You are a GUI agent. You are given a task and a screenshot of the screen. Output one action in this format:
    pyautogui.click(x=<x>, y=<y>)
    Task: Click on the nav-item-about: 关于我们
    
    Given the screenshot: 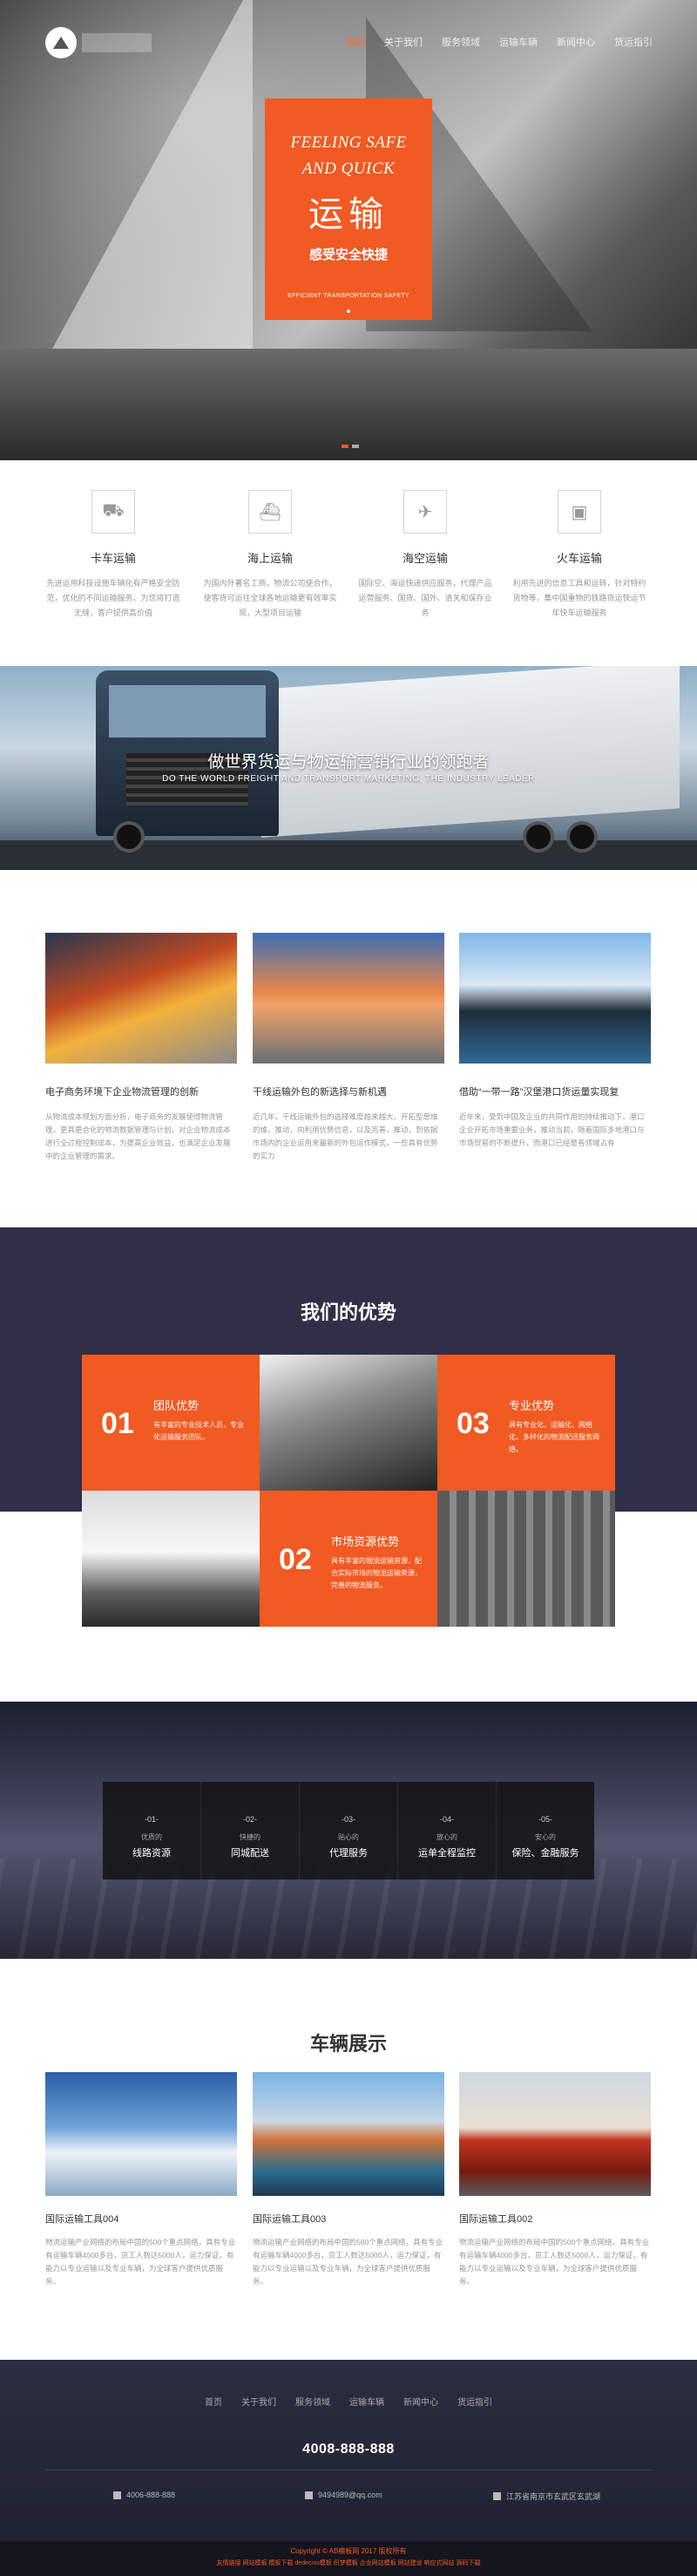 What is the action you would take?
    pyautogui.click(x=403, y=42)
    